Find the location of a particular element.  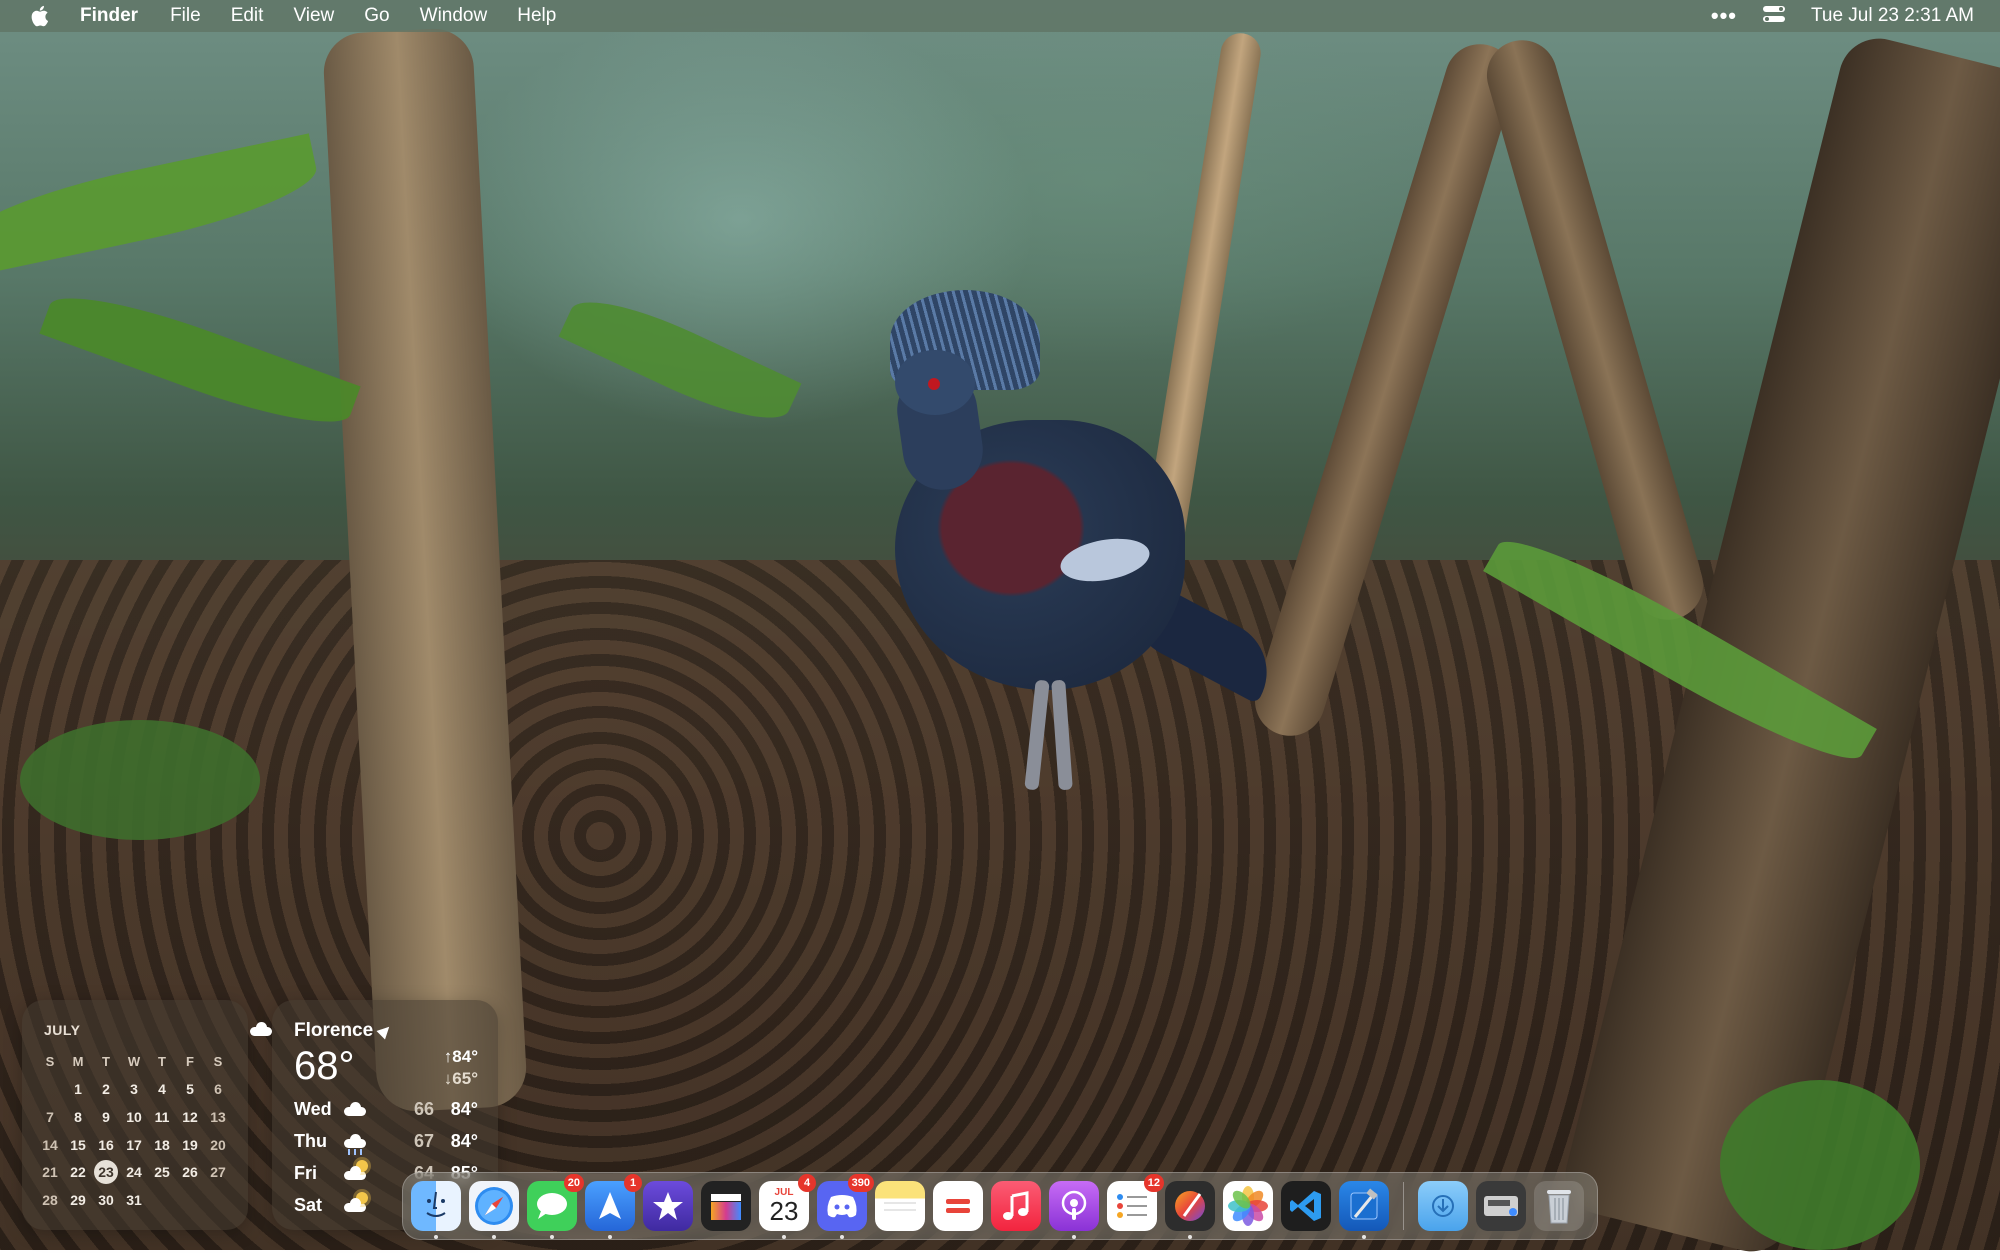

dock-disk-utility is located at coordinates (1501, 1206).